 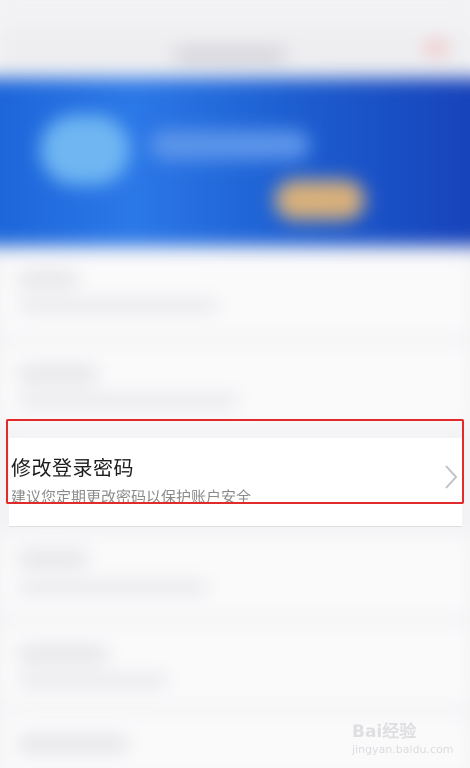 I want to click on watermark: Bai经验 jingyan.baidu.com, so click(x=407, y=738).